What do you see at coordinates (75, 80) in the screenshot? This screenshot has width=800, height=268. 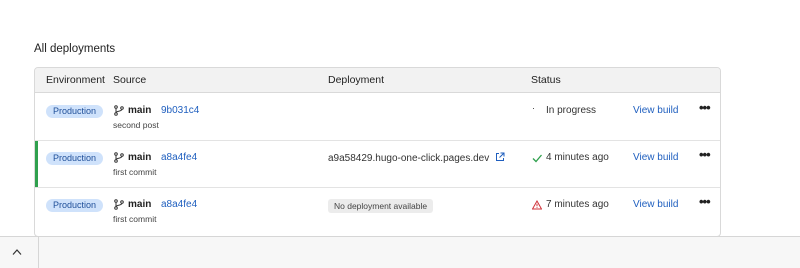 I see `column-environment: Environment` at bounding box center [75, 80].